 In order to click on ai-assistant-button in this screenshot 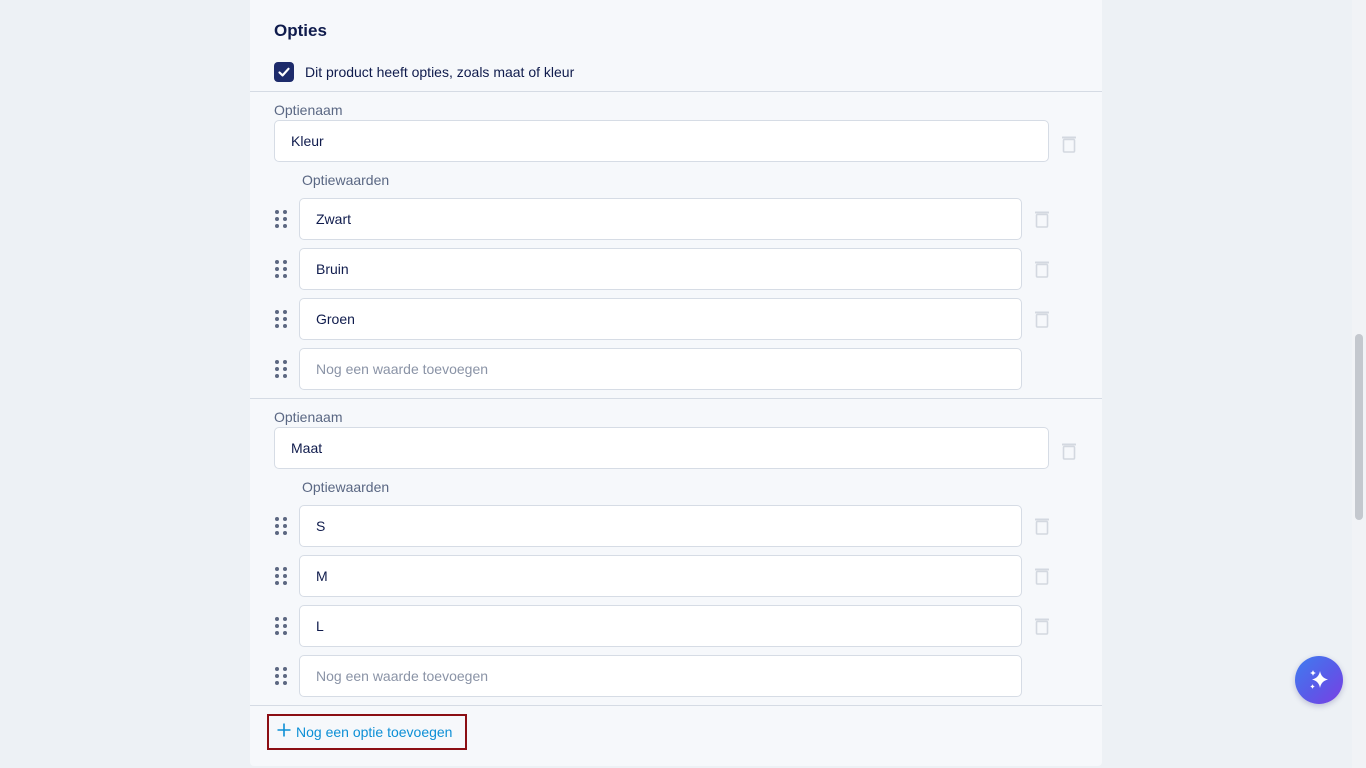, I will do `click(1319, 680)`.